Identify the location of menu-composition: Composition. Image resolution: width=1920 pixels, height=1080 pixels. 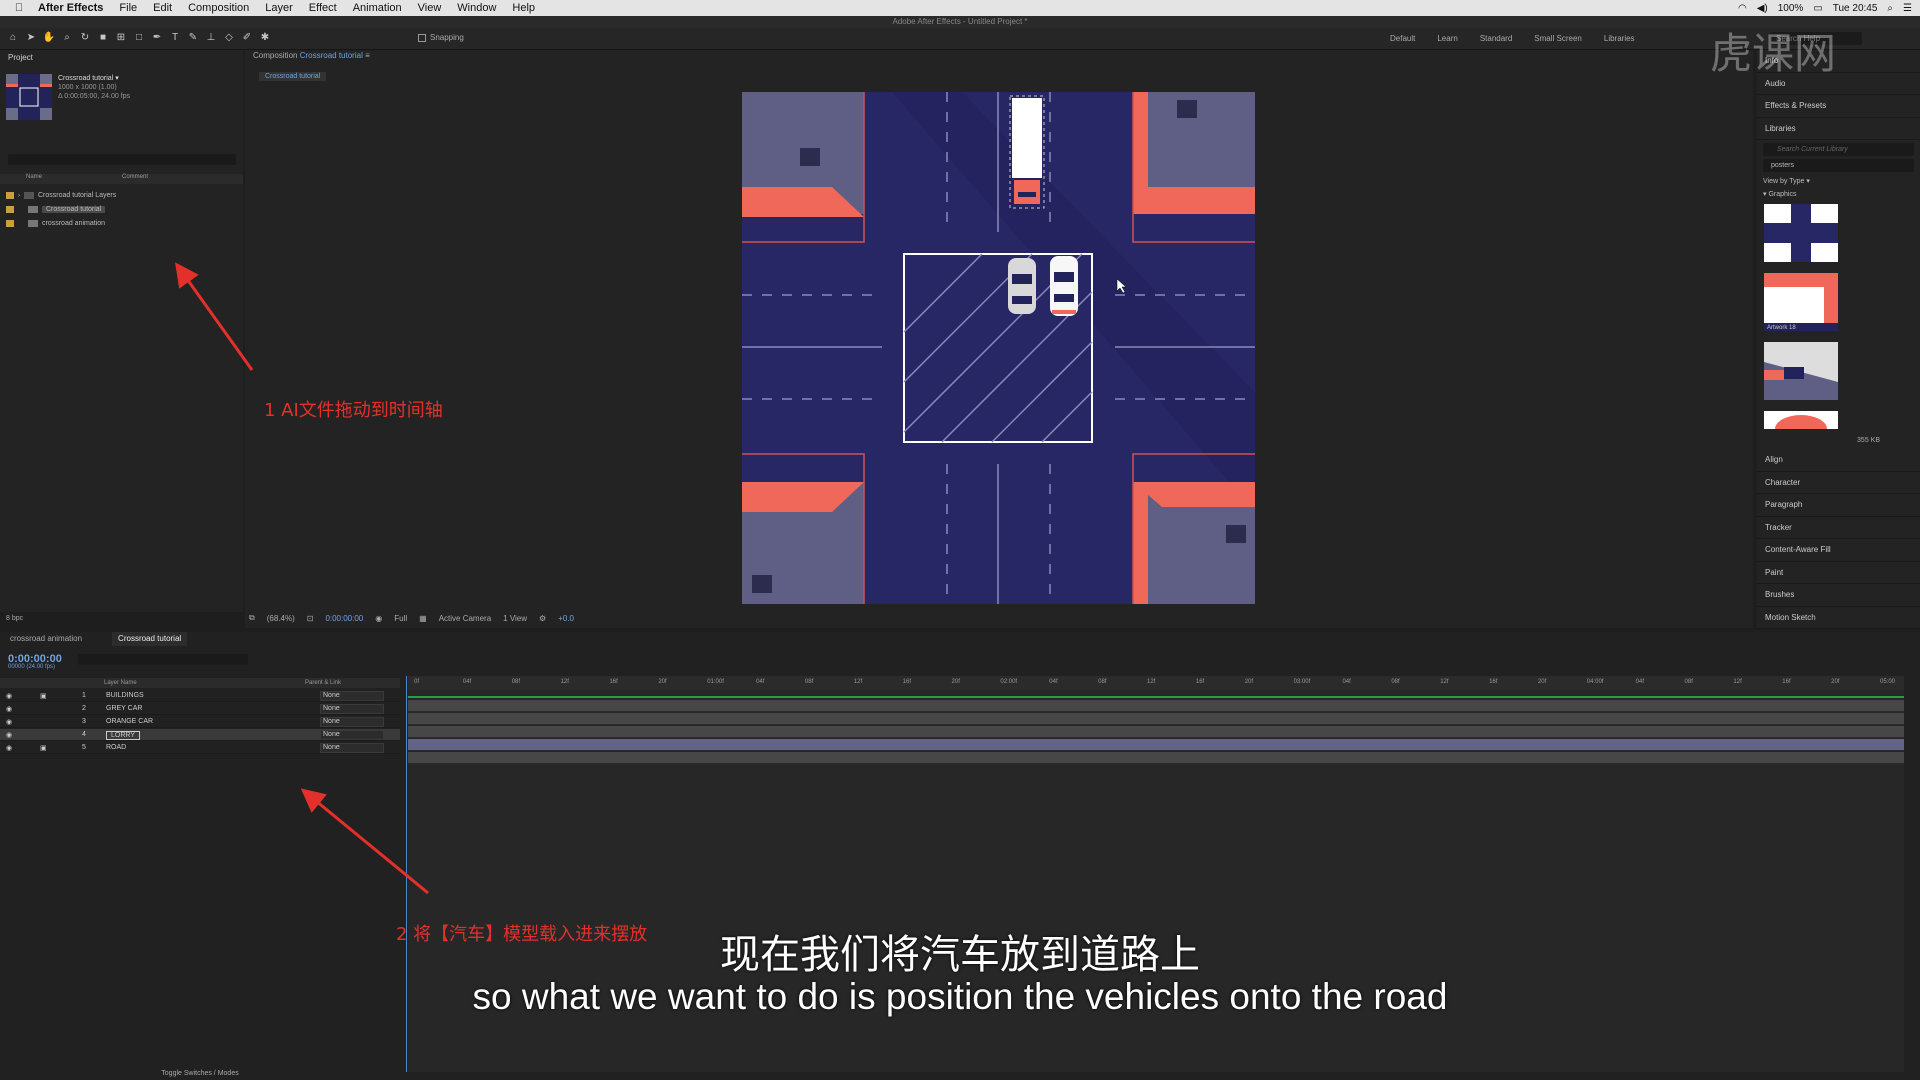
(218, 8).